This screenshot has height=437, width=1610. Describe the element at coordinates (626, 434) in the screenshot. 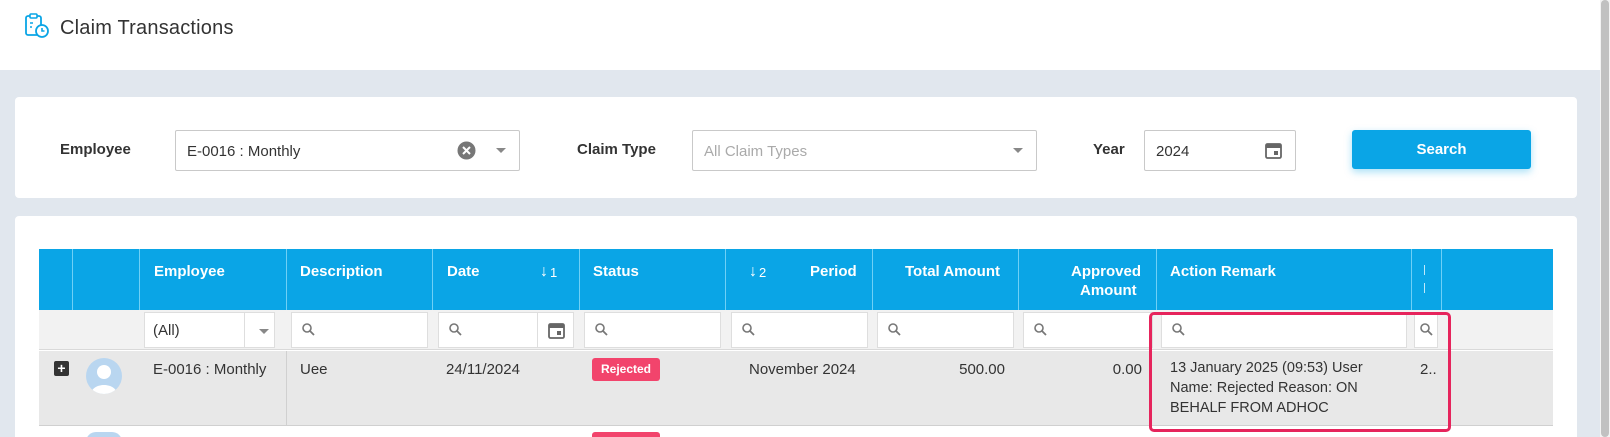

I see `status-badge` at that location.